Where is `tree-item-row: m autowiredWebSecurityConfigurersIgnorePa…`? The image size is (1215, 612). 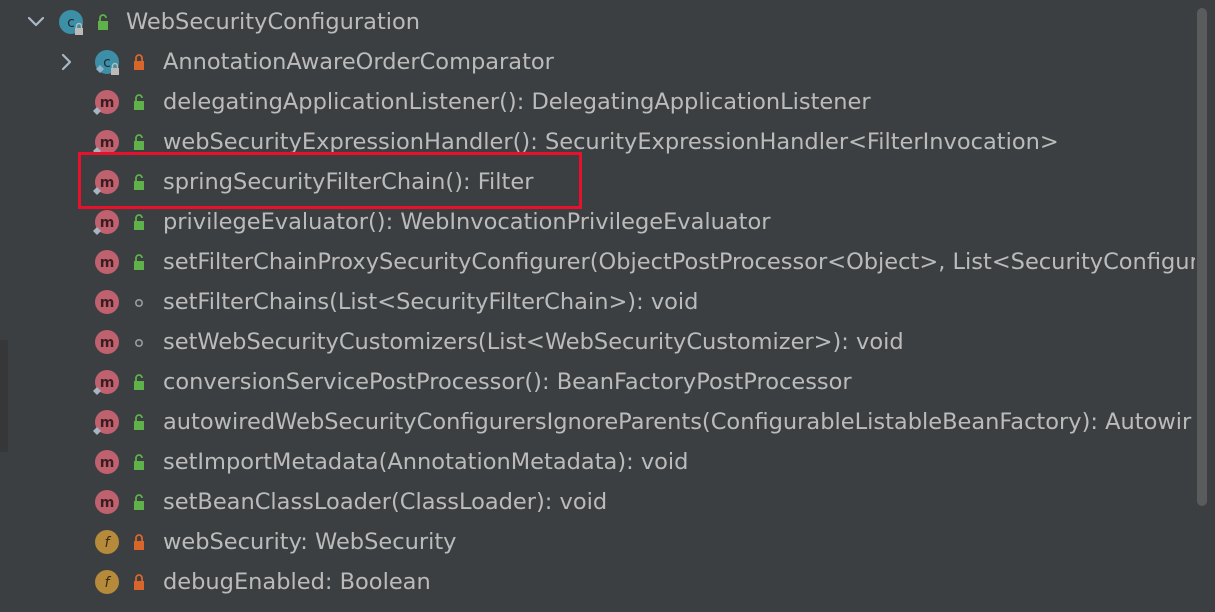
tree-item-row: m autowiredWebSecurityConfigurersIgnorePa… is located at coordinates (597, 422).